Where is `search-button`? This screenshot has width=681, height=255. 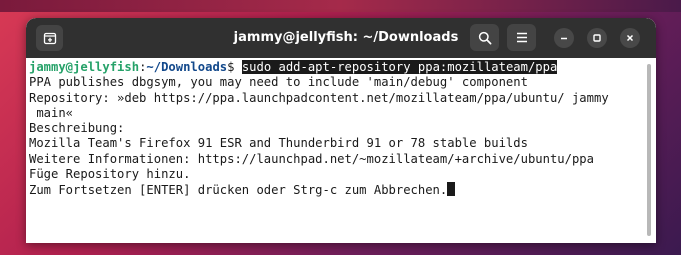 search-button is located at coordinates (484, 37).